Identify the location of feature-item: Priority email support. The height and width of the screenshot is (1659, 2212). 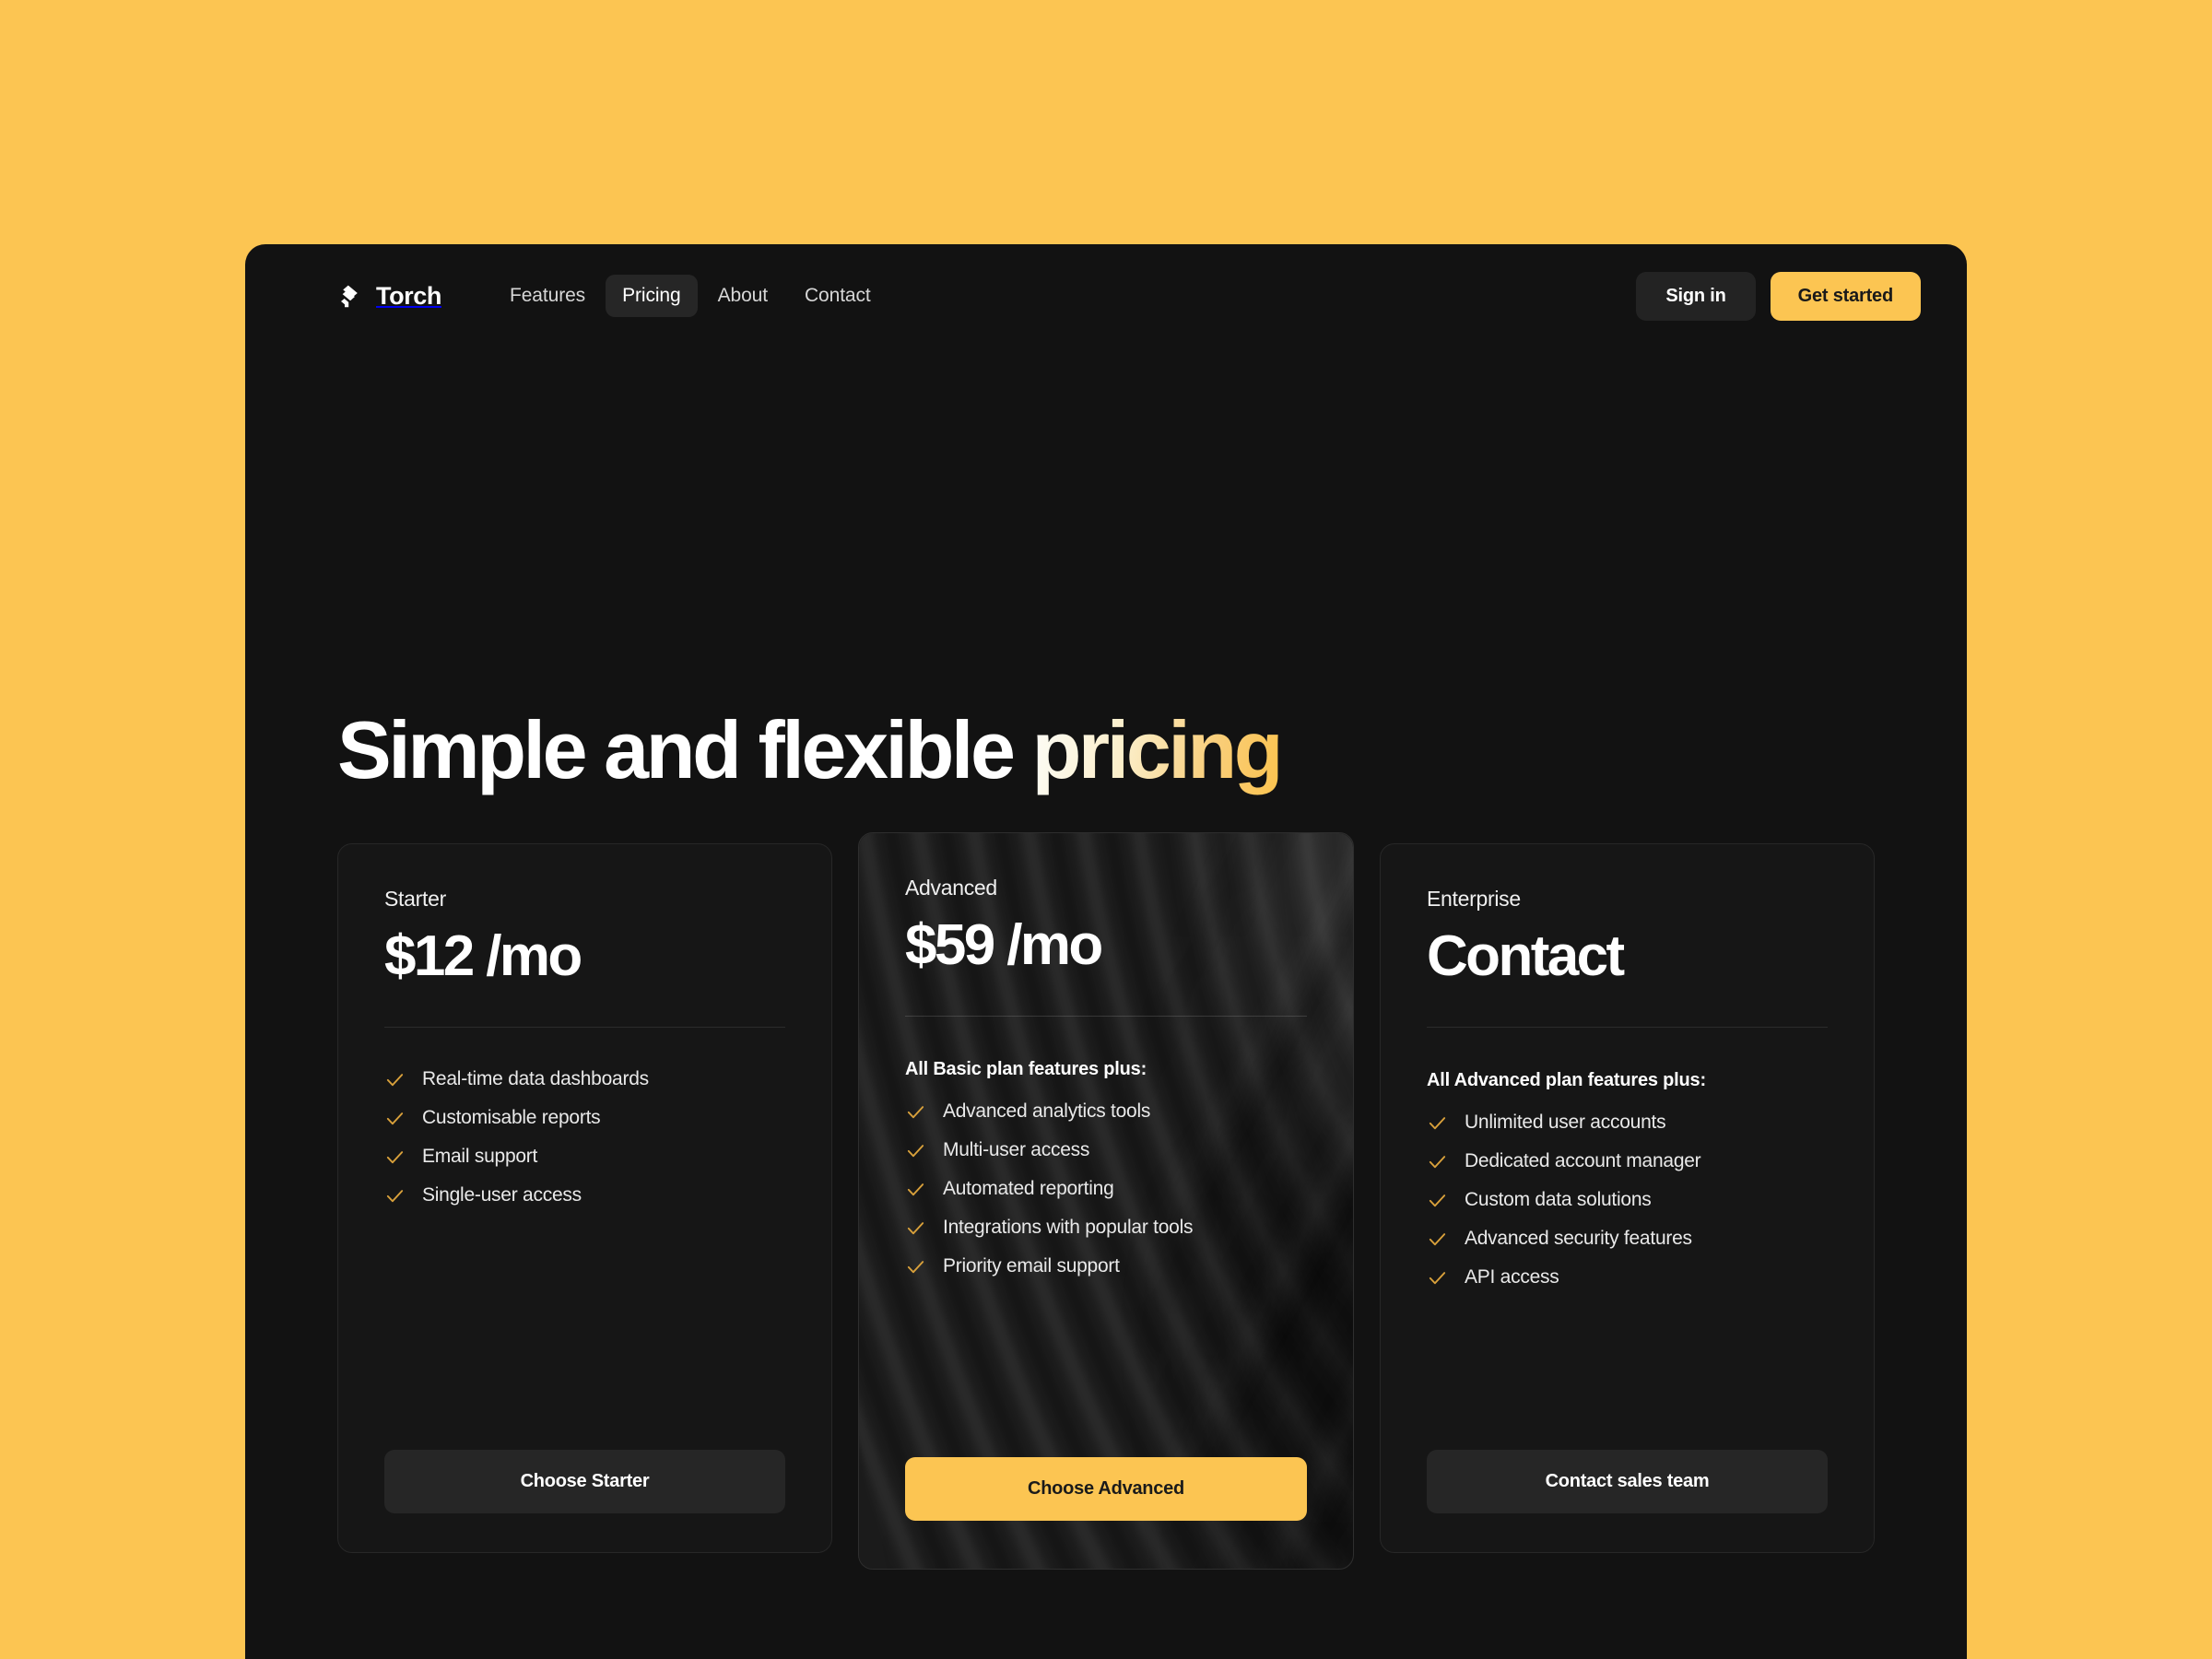
(1106, 1266).